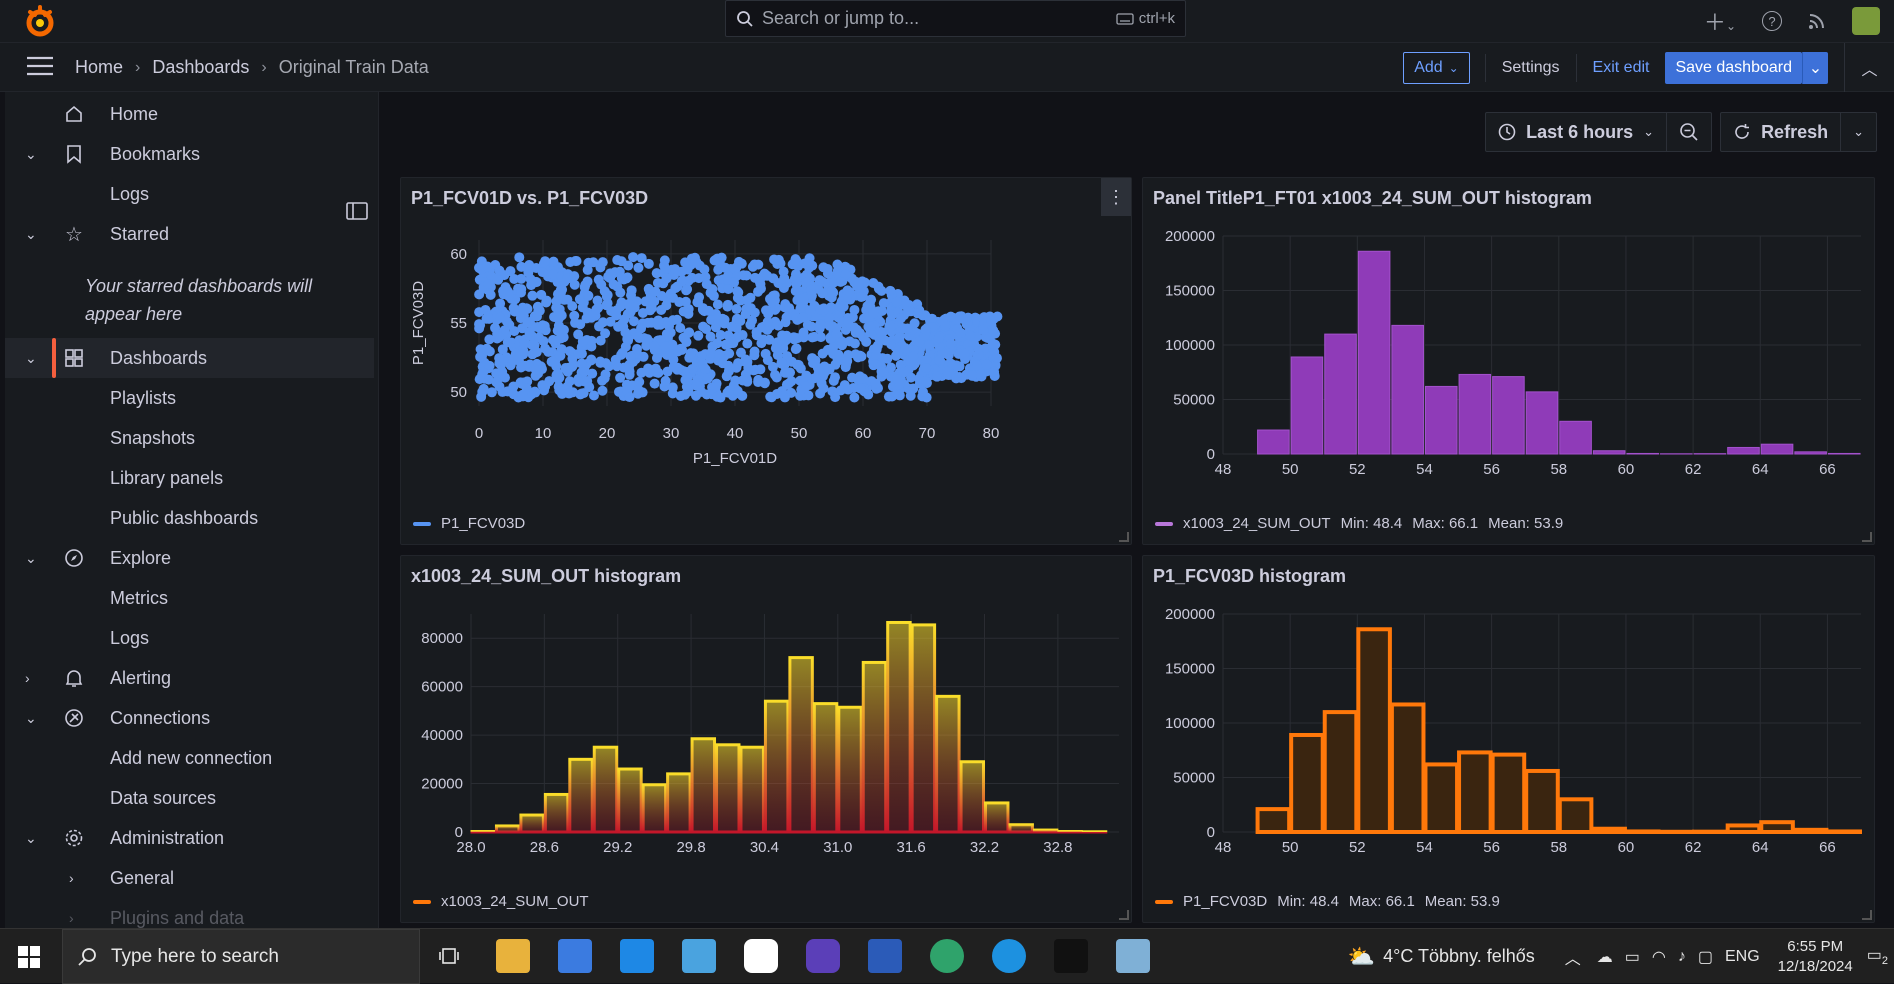  I want to click on volume-icon: ♪, so click(1682, 957).